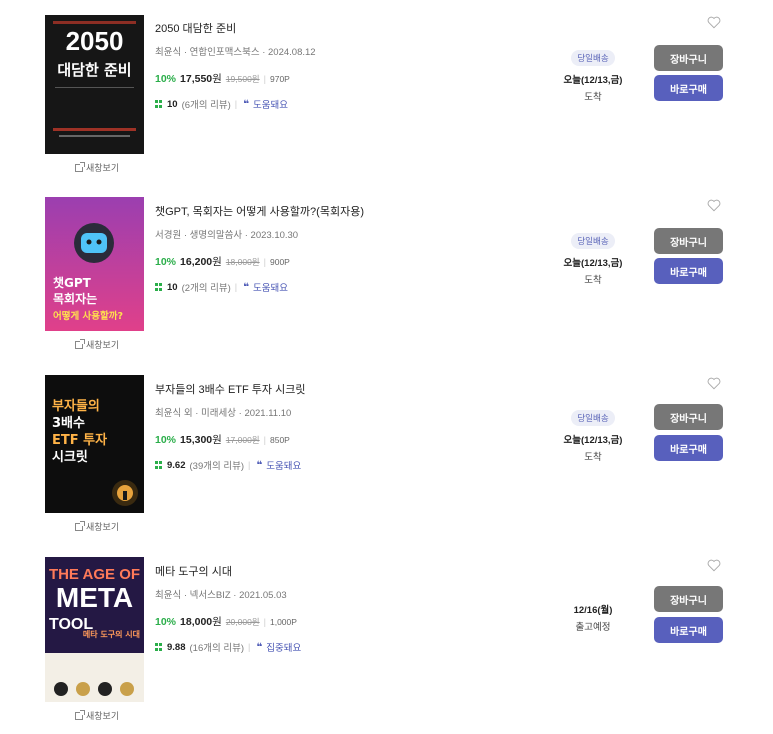  Describe the element at coordinates (223, 413) in the screenshot. I see `book-meta: 최윤식 외 · 미래세상 · 2021.11.10` at that location.